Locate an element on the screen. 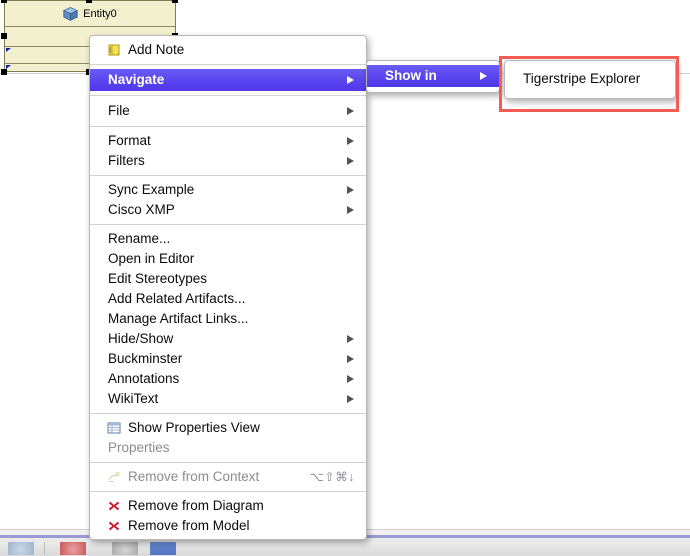 The height and width of the screenshot is (556, 690). menu-item-sync-example: Sync Example is located at coordinates (228, 190).